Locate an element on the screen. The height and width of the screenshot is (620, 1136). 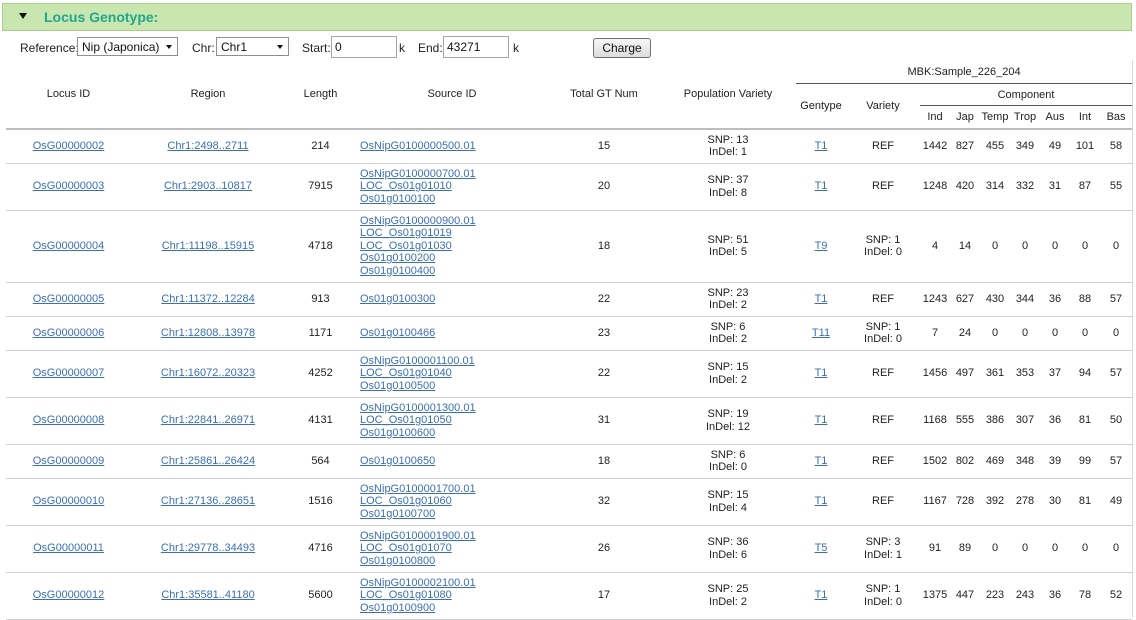
component-bas-value: 0 is located at coordinates (1116, 548).